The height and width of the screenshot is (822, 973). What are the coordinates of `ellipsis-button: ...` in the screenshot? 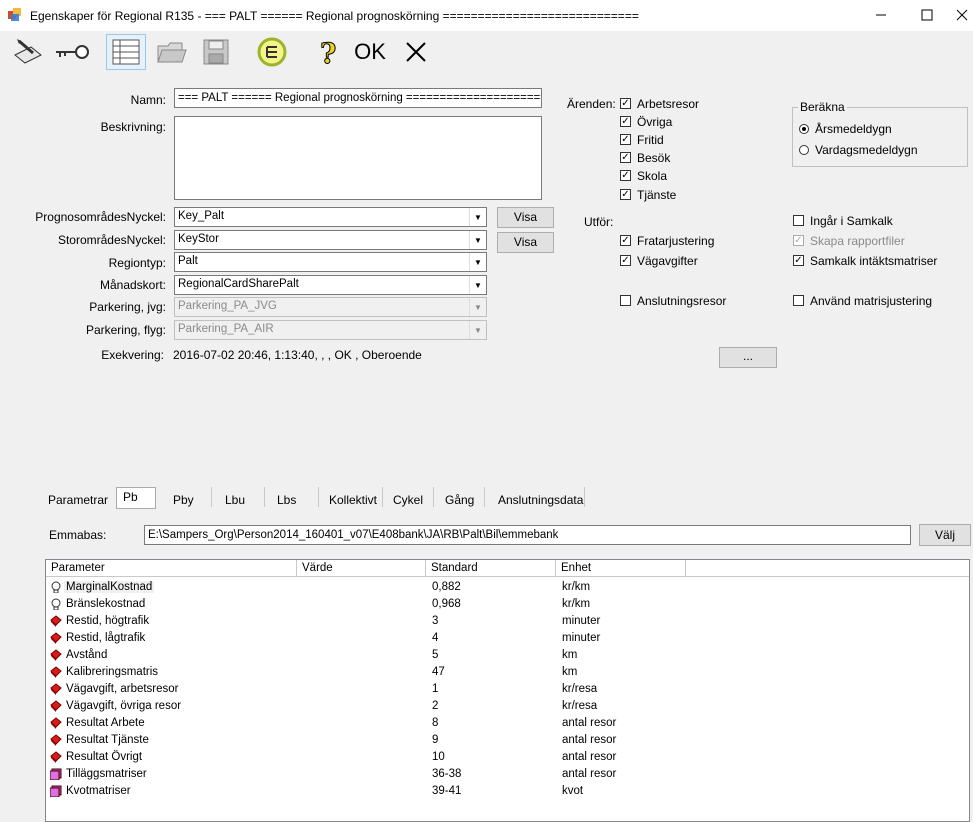 It's located at (748, 357).